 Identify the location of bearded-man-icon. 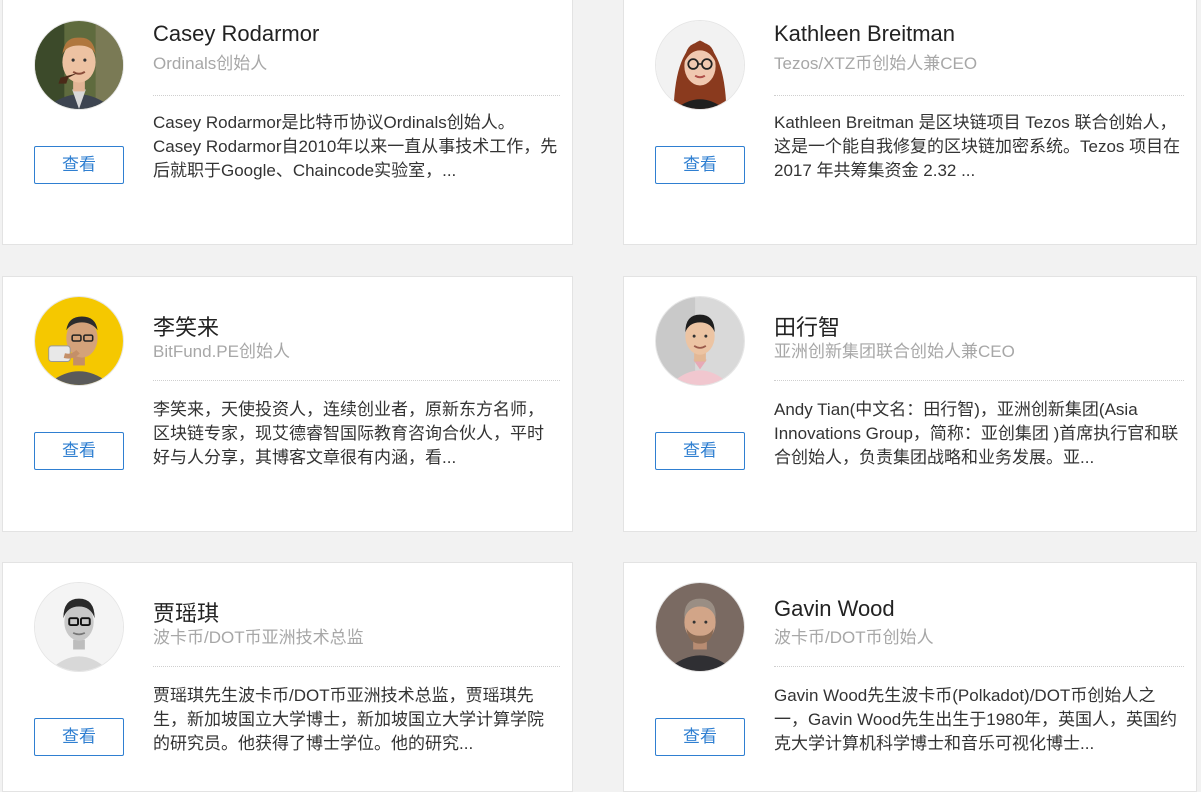
(700, 627).